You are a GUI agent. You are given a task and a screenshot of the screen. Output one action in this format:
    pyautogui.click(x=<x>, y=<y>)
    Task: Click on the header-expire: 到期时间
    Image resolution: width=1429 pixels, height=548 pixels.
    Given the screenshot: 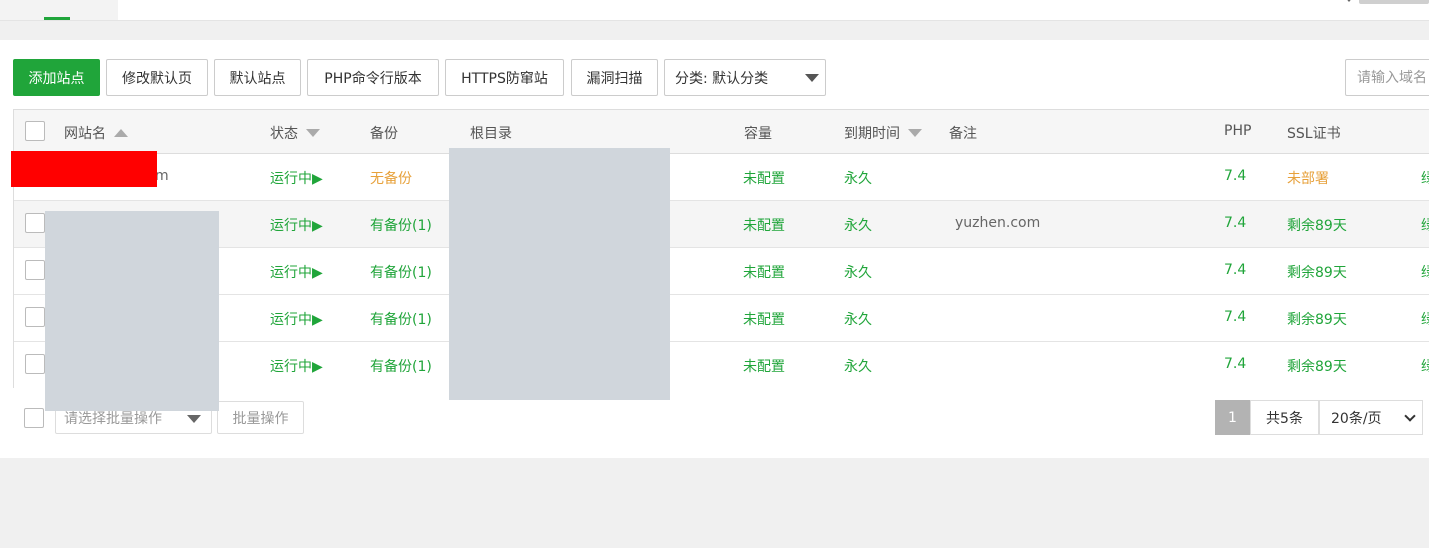 What is the action you would take?
    pyautogui.click(x=883, y=133)
    